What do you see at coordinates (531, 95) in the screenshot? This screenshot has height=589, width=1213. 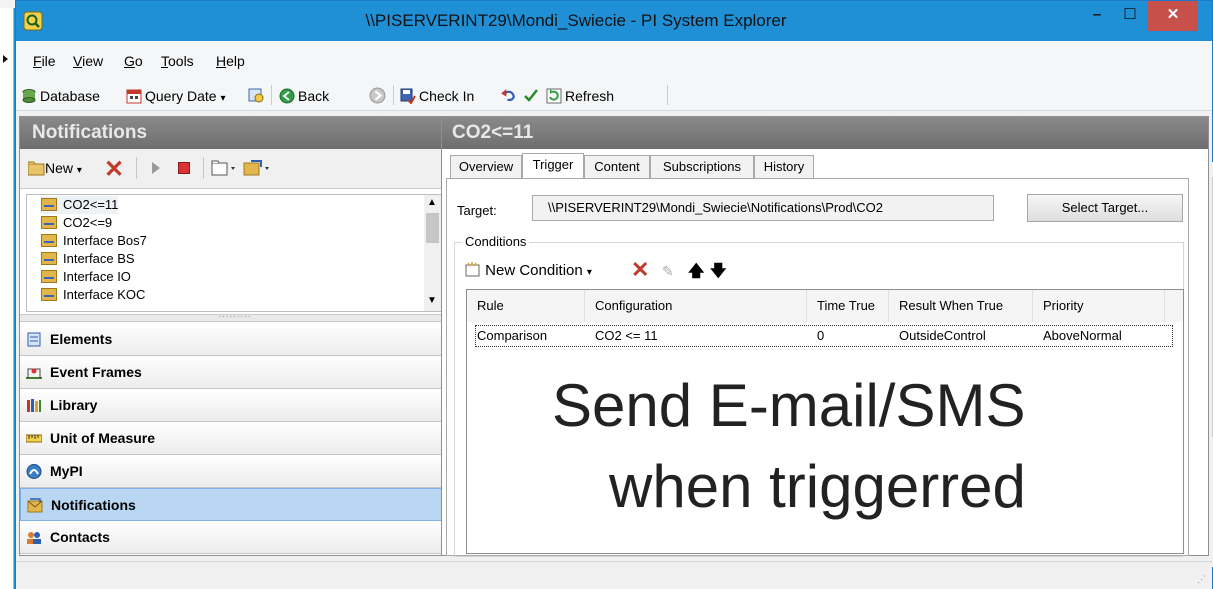 I see `checkmark-icon` at bounding box center [531, 95].